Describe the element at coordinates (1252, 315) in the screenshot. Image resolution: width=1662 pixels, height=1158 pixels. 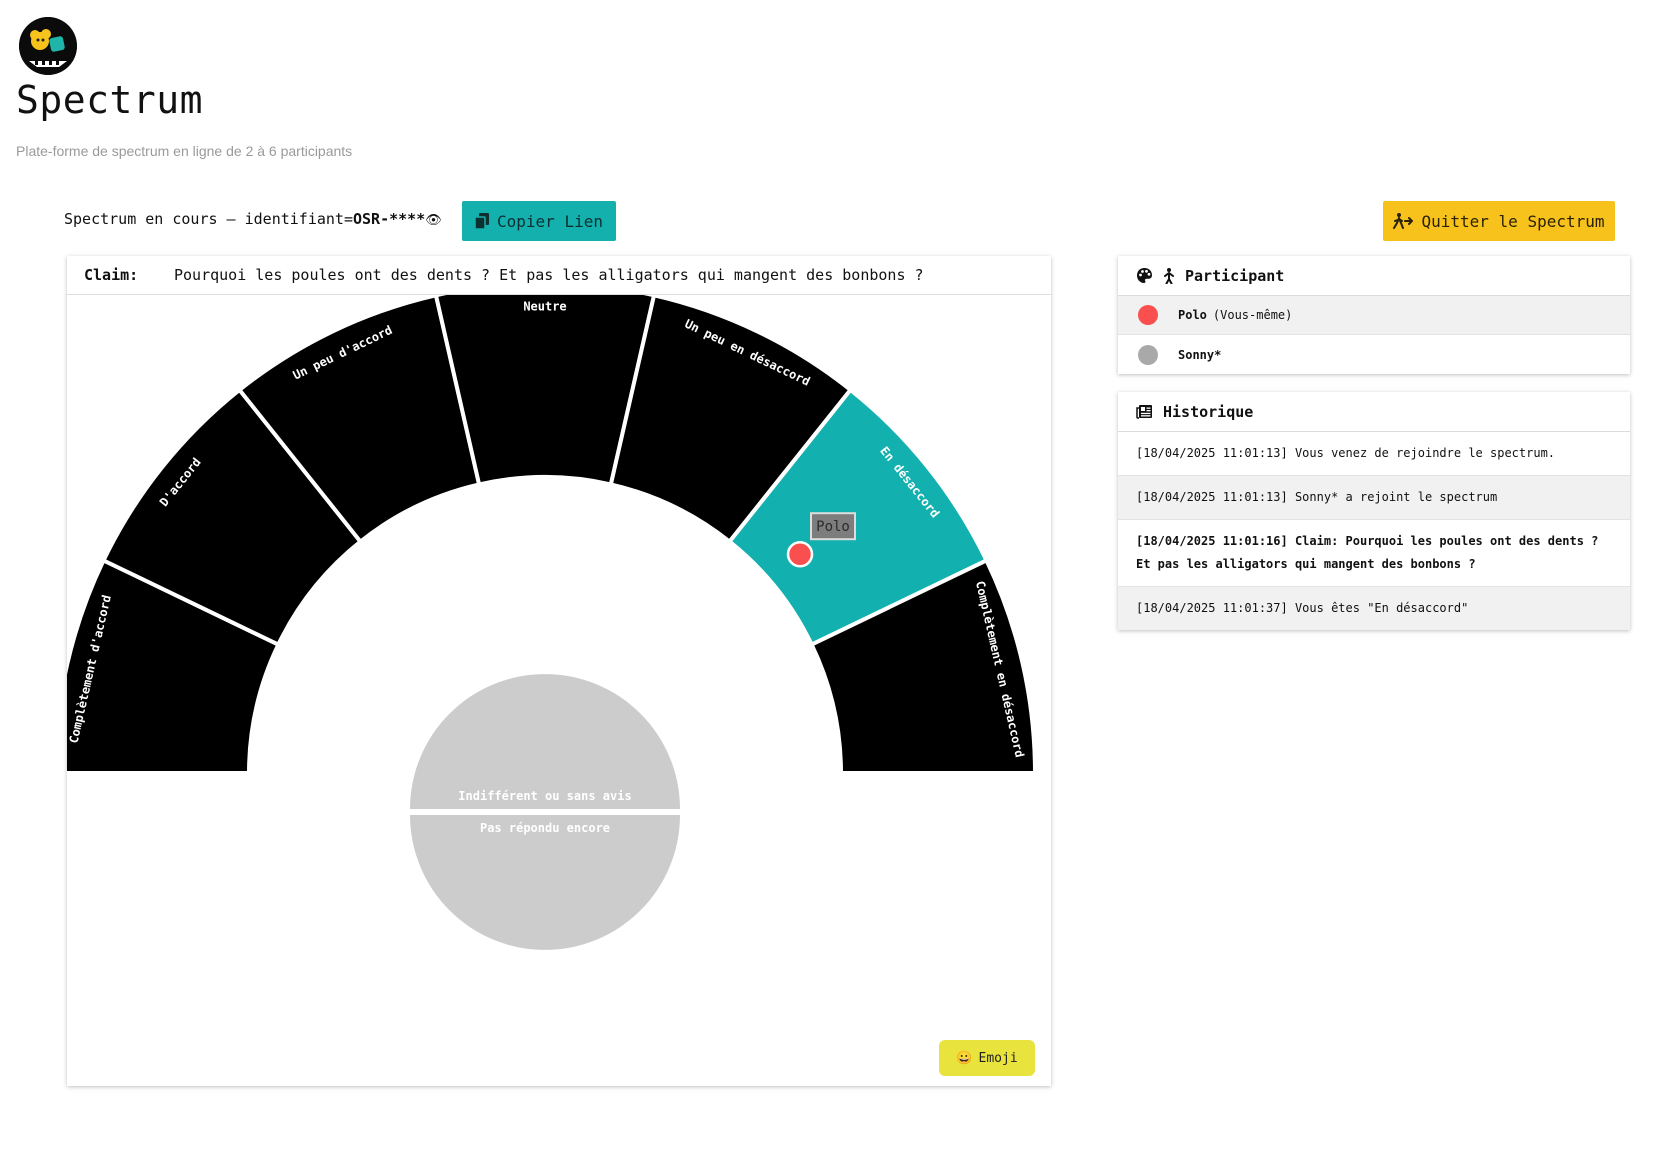
I see `participant-note: (Vous-même)` at that location.